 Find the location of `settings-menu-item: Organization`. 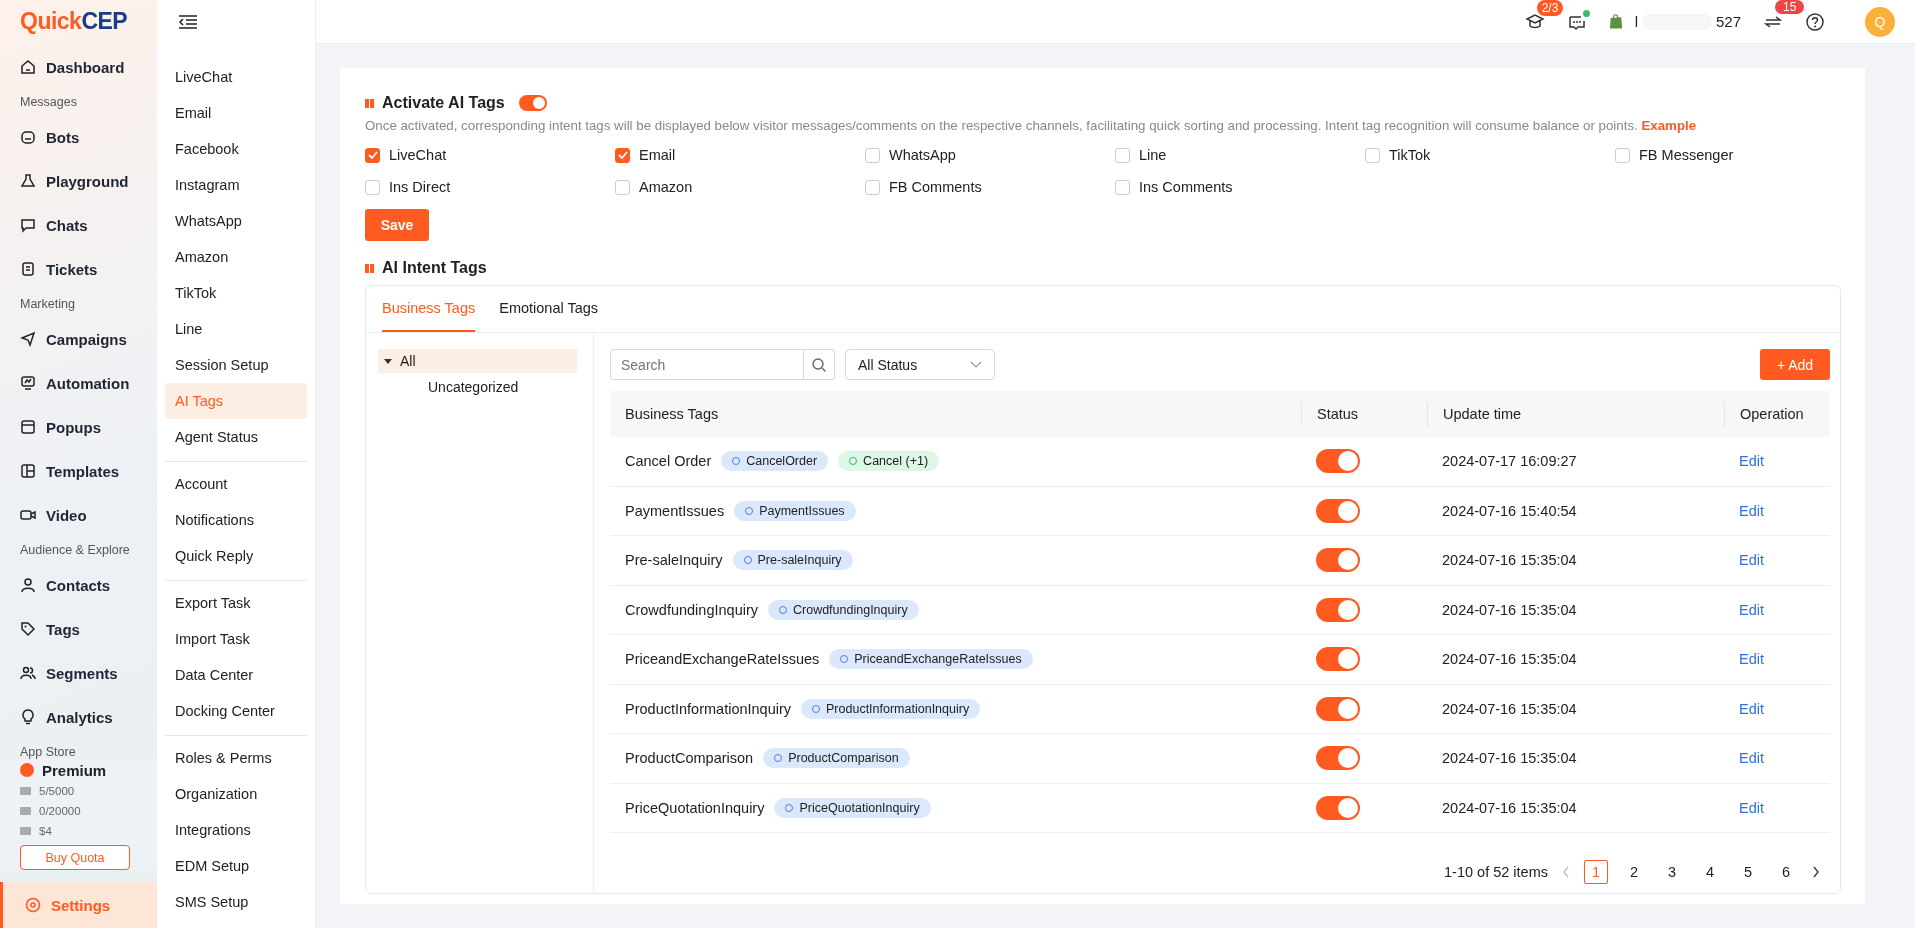

settings-menu-item: Organization is located at coordinates (236, 794).